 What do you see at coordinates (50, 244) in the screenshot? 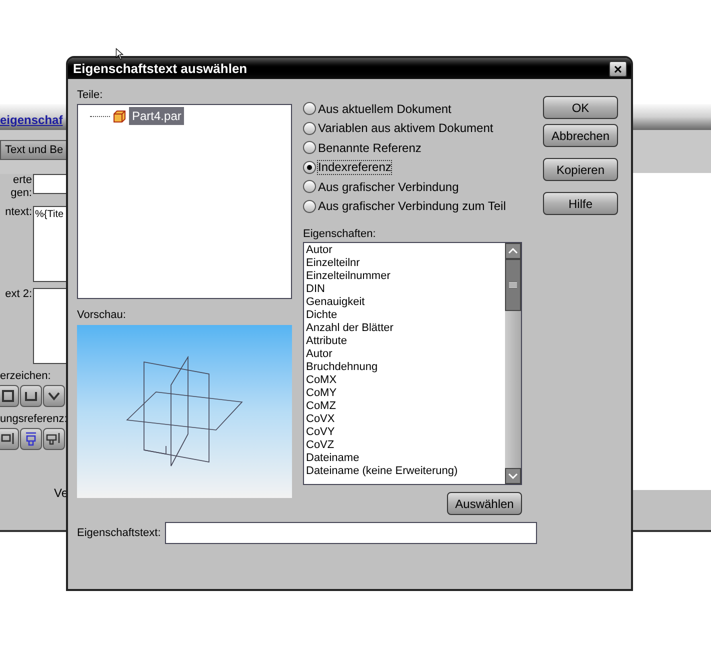
I see `text-area: %{Tite` at bounding box center [50, 244].